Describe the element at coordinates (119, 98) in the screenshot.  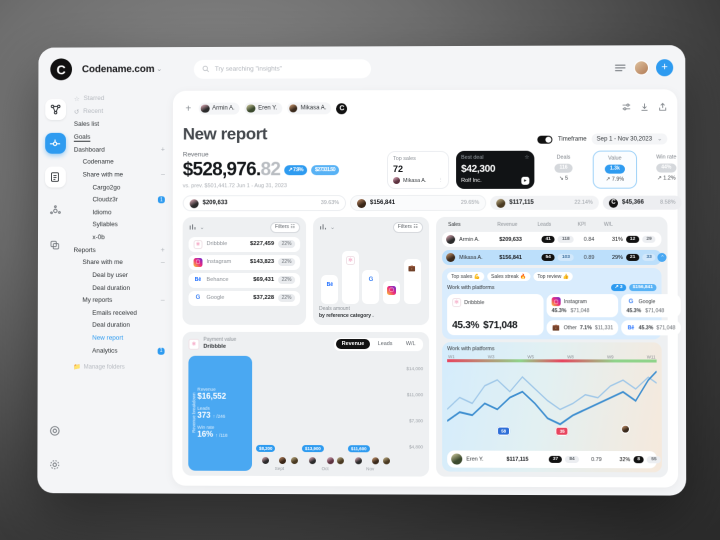
I see `sidebar-item-starred: ☆ Starred` at that location.